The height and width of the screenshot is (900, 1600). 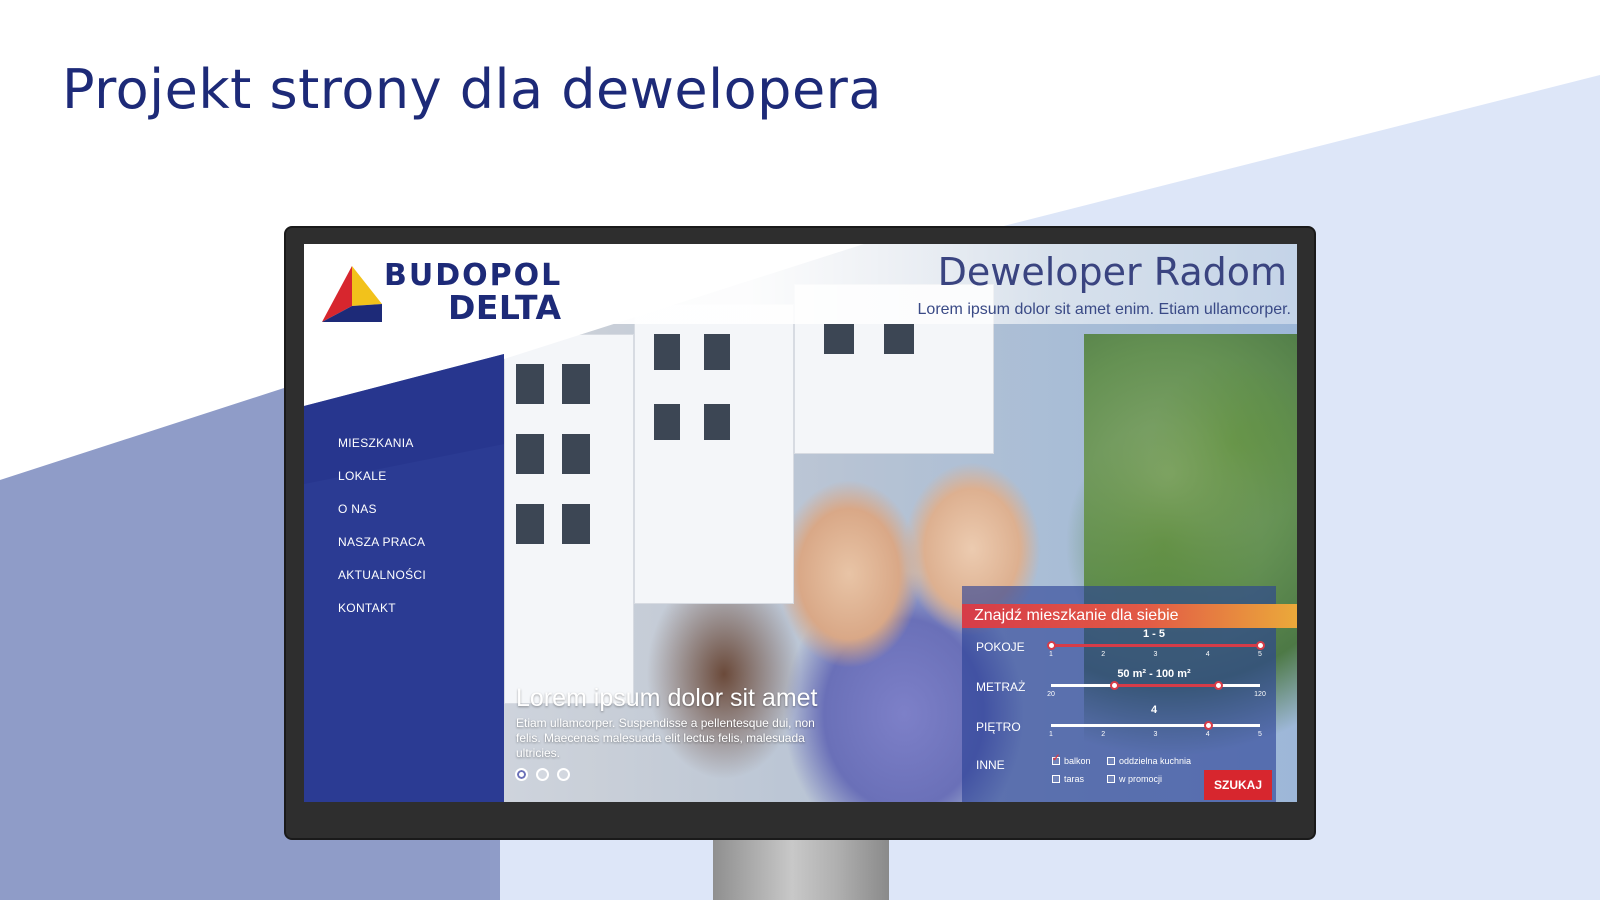 I want to click on hero-title: Lorem ipsum dolor sit amet, so click(x=667, y=698).